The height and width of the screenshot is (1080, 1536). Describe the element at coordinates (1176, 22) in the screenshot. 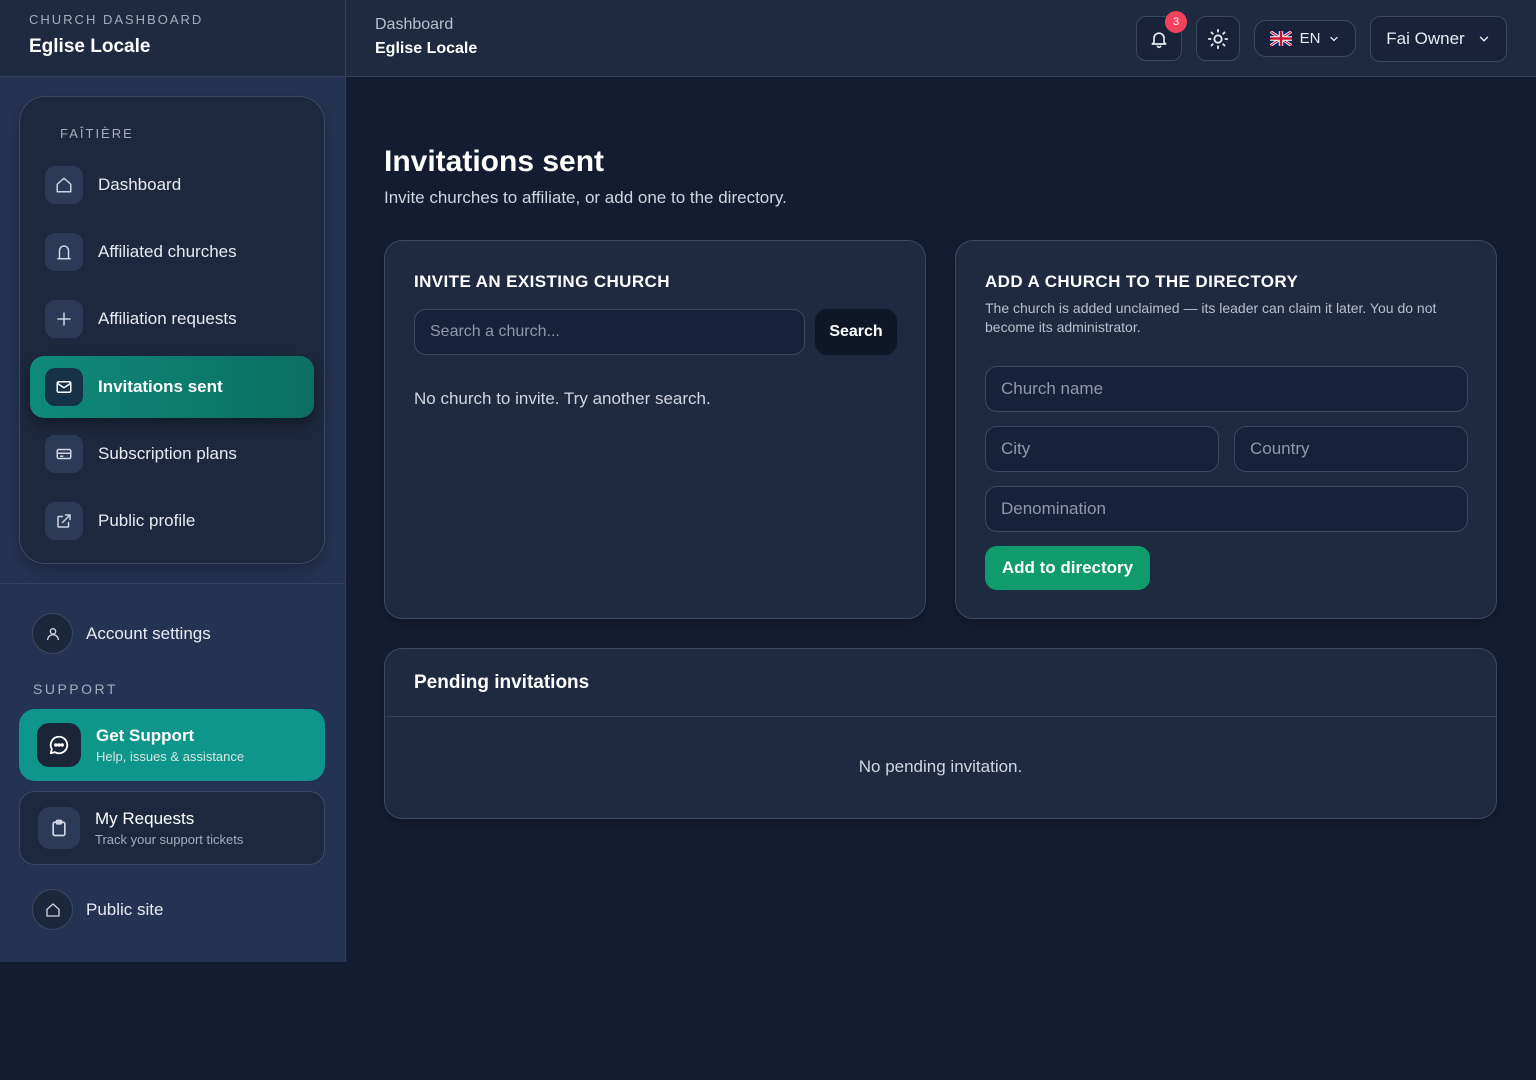

I see `notification-badge: 3` at that location.